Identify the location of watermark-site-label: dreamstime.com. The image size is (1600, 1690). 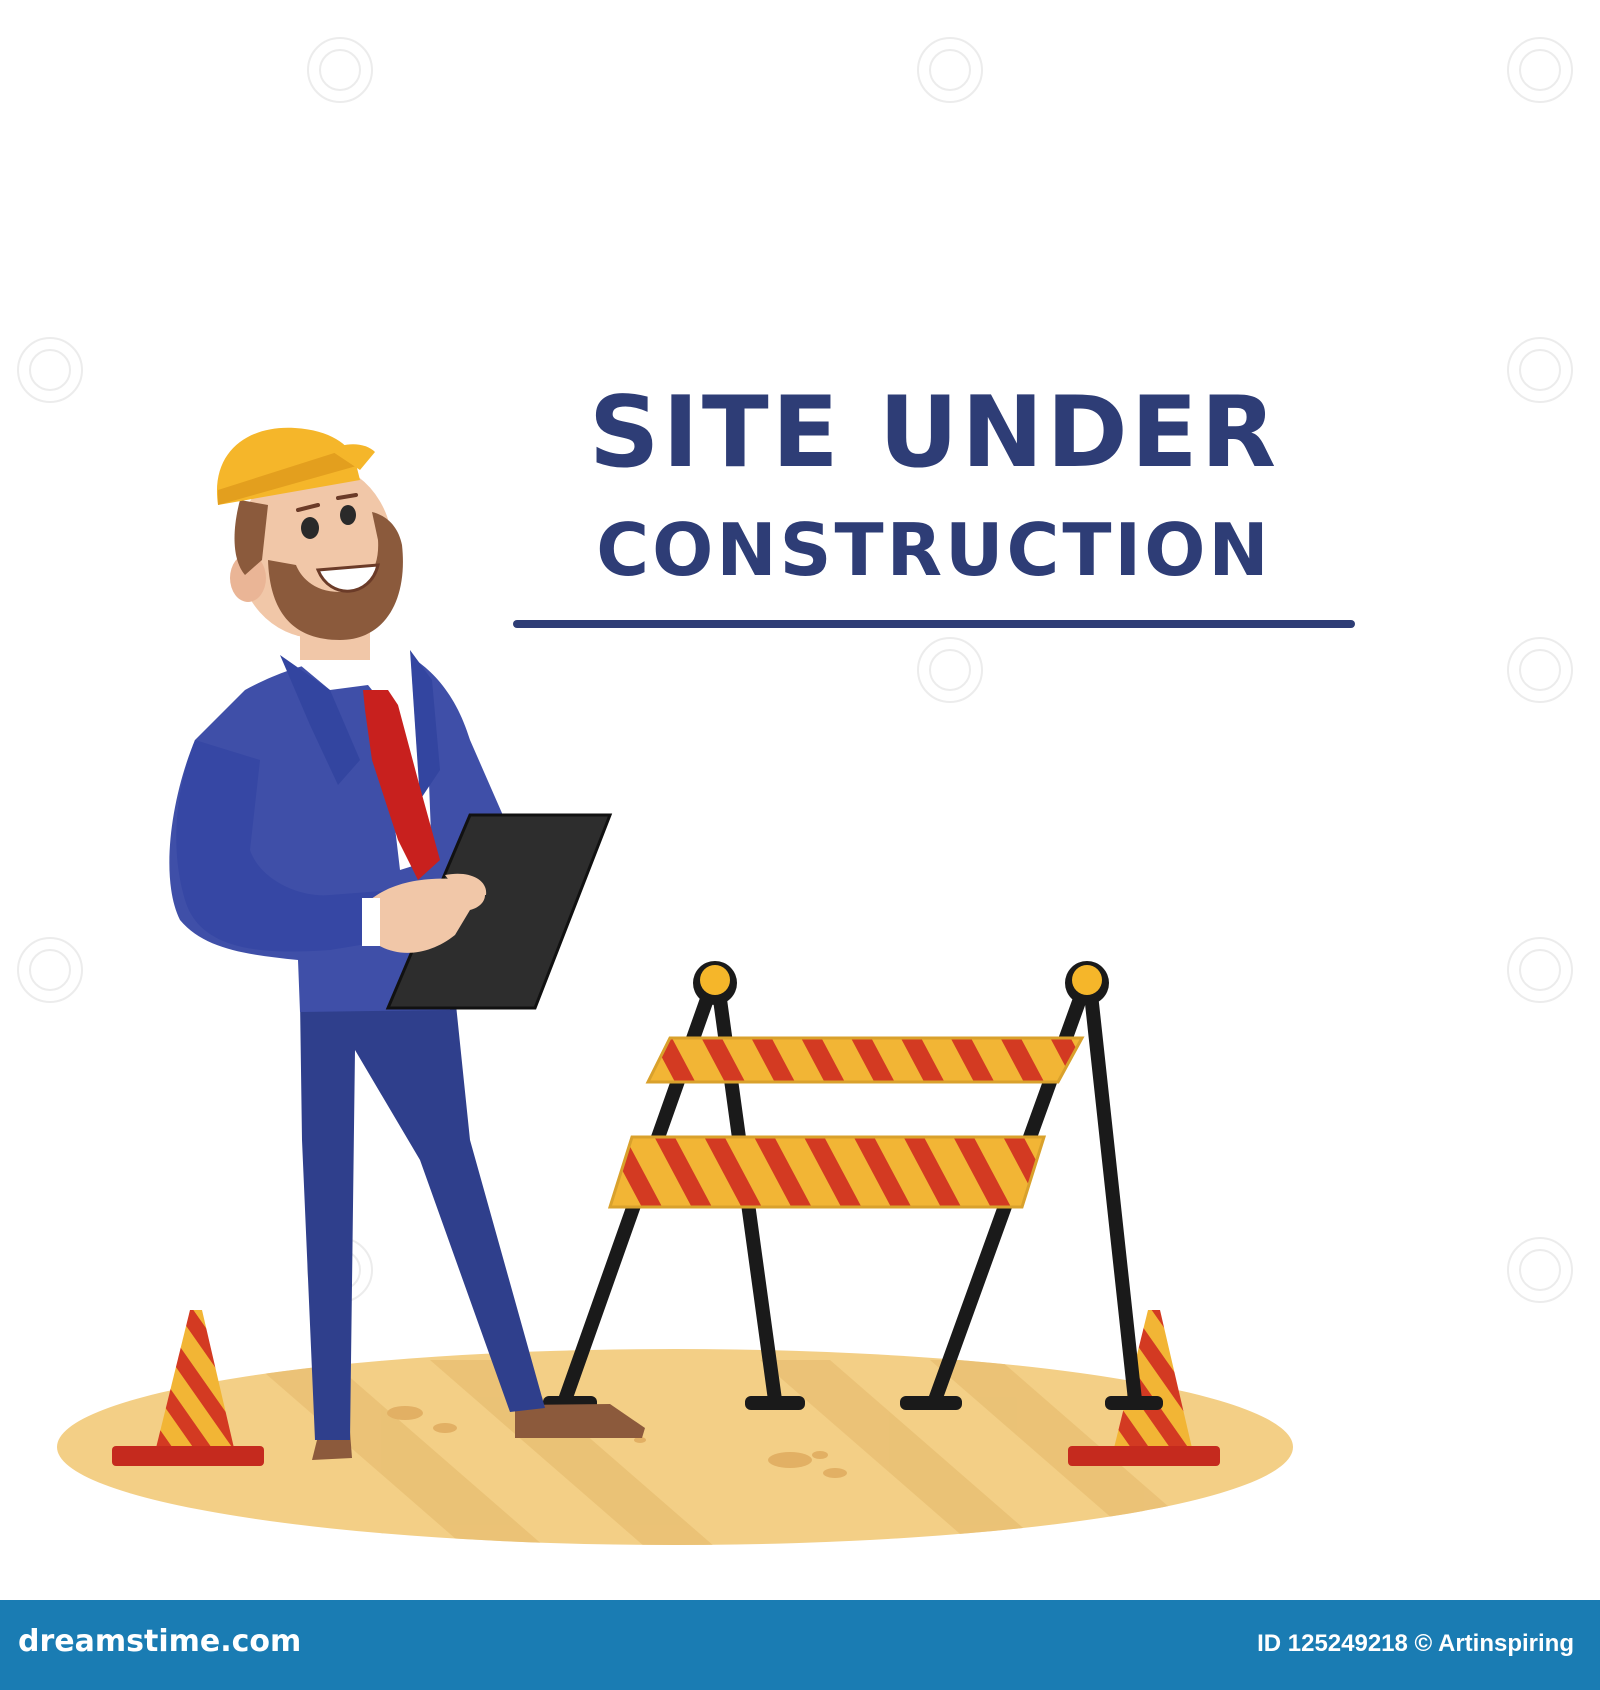
(160, 1641).